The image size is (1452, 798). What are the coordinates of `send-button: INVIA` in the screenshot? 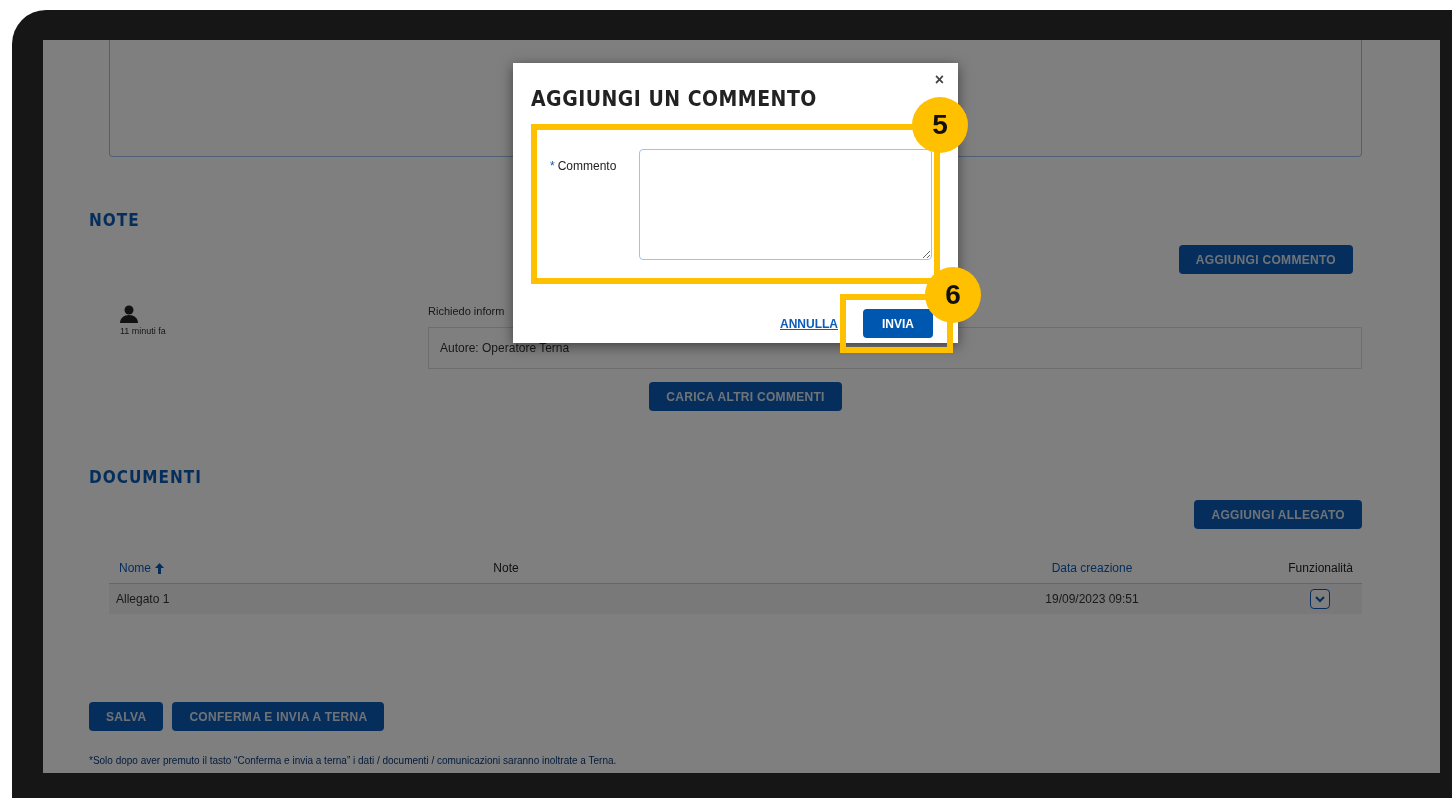 It's located at (898, 323).